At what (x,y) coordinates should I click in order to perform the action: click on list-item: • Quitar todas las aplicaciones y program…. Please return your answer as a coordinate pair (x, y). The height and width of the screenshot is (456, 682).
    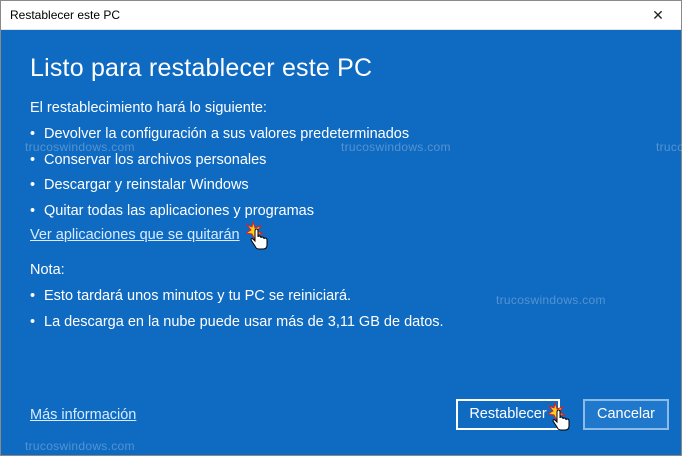
    Looking at the image, I should click on (219, 215).